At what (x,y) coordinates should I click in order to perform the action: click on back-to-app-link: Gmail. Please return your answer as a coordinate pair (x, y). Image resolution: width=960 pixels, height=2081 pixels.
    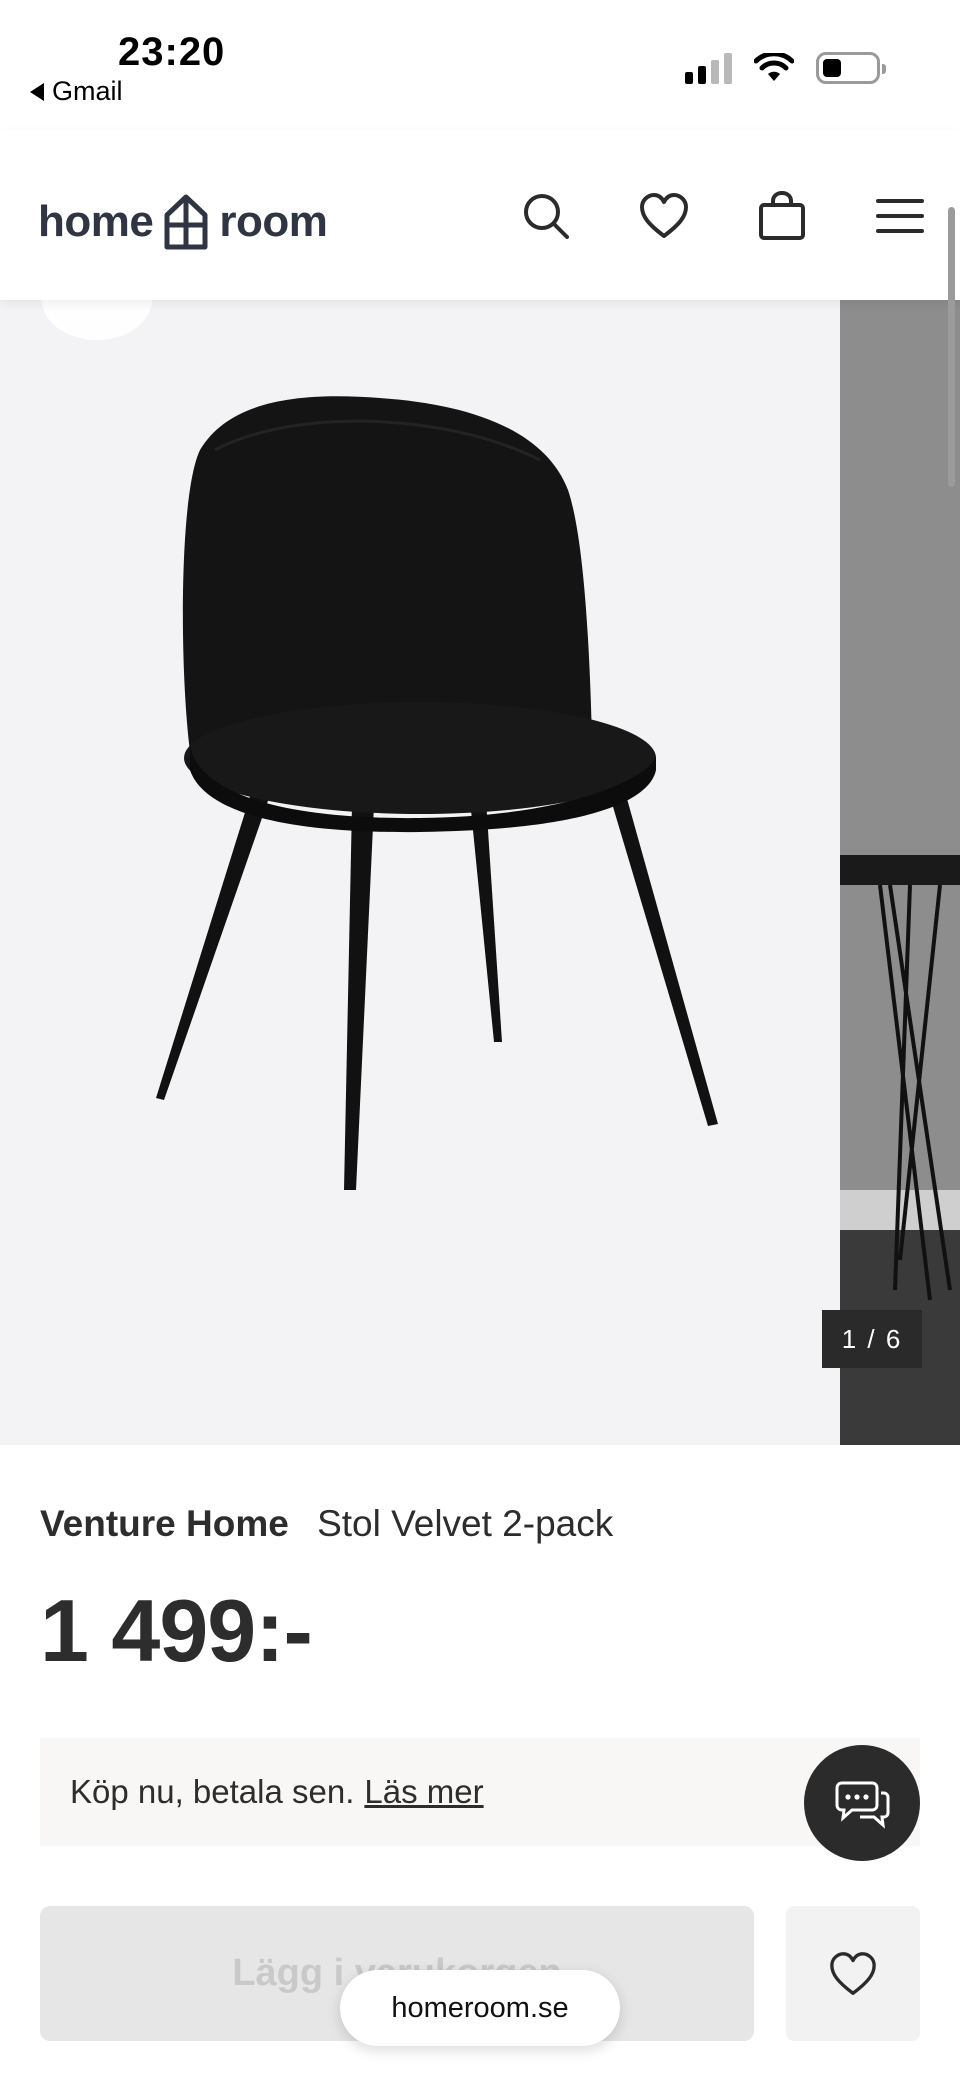
    Looking at the image, I should click on (76, 91).